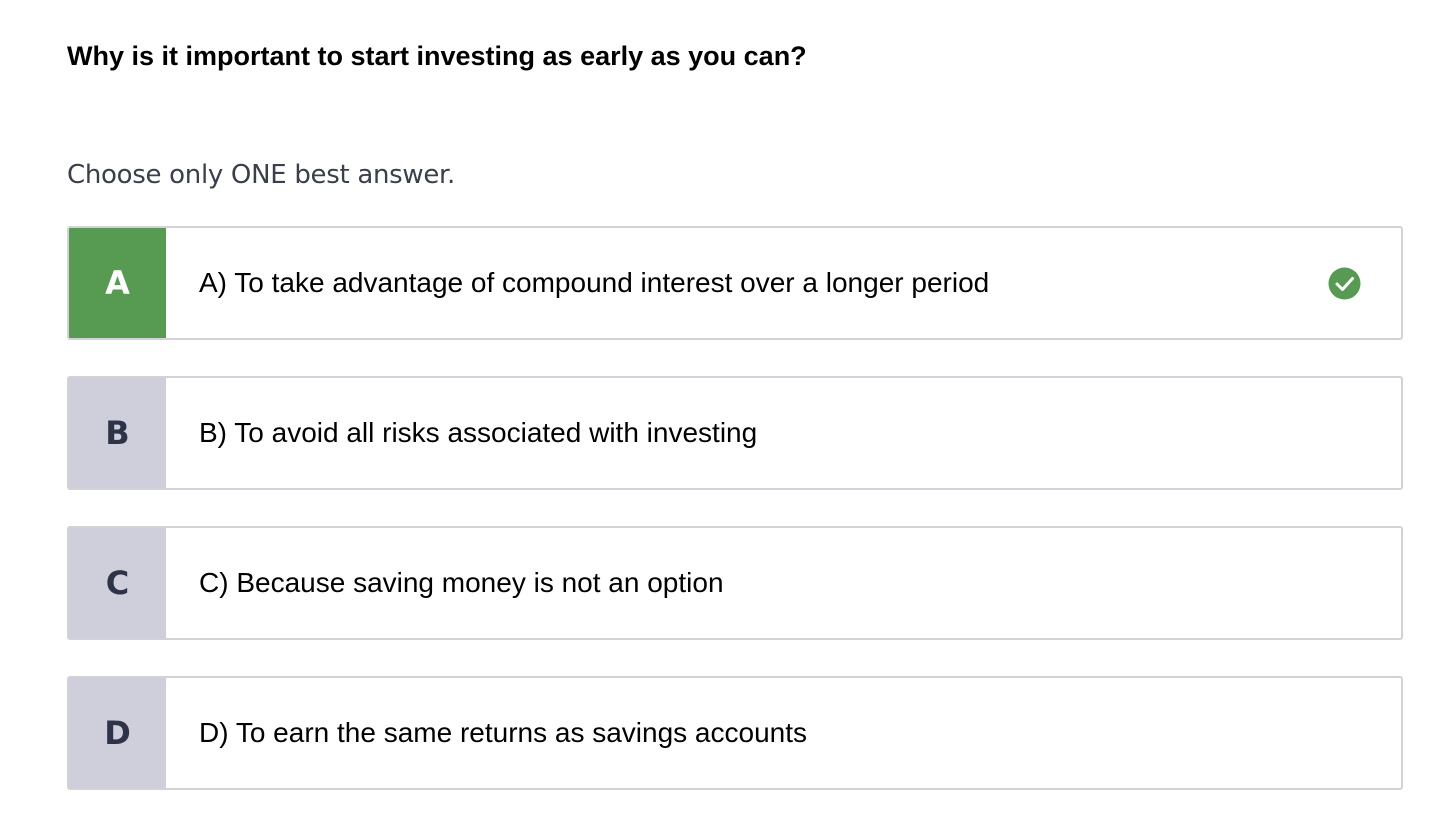  I want to click on option-letter: A, so click(117, 283).